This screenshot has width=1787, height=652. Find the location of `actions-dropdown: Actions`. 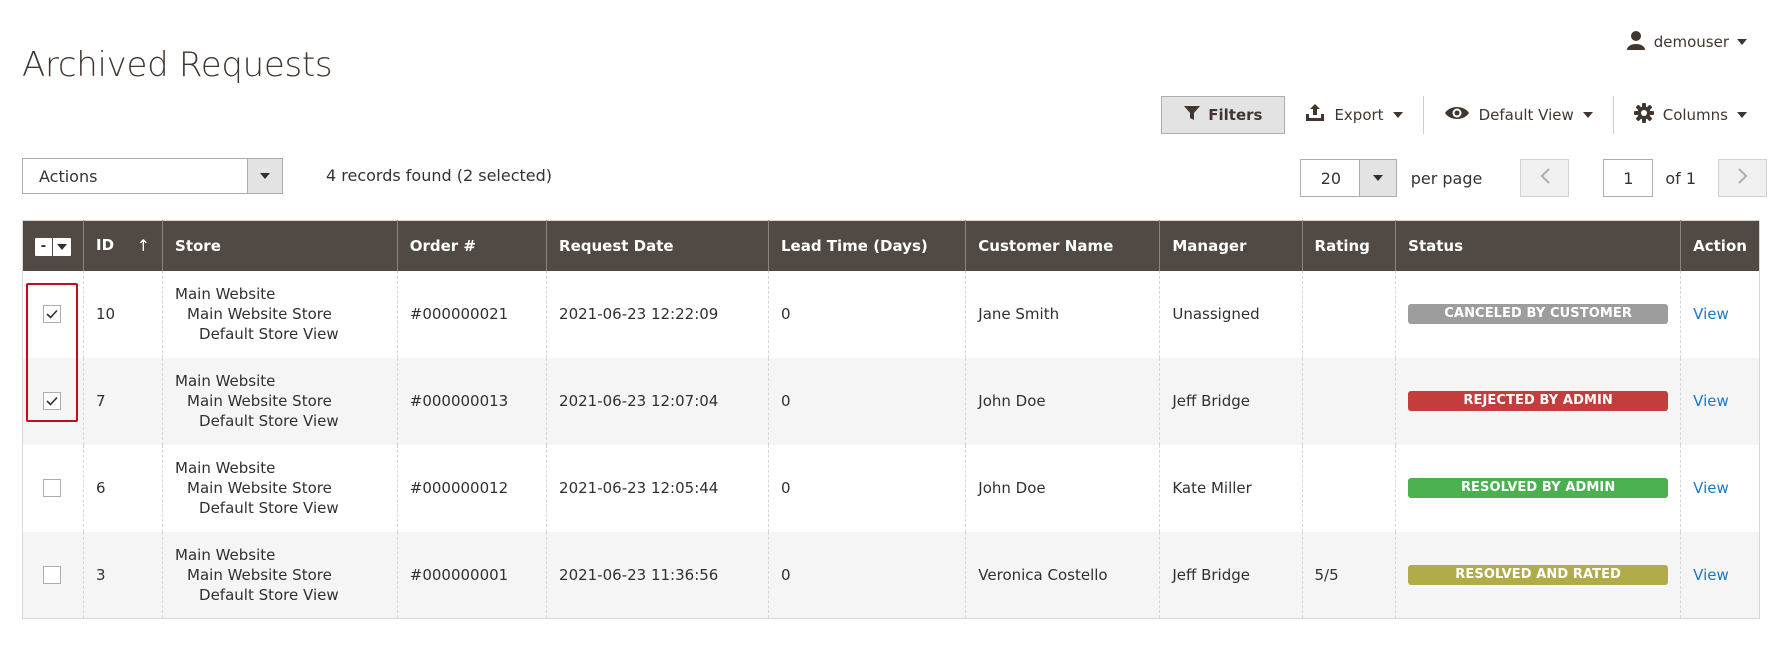

actions-dropdown: Actions is located at coordinates (152, 176).